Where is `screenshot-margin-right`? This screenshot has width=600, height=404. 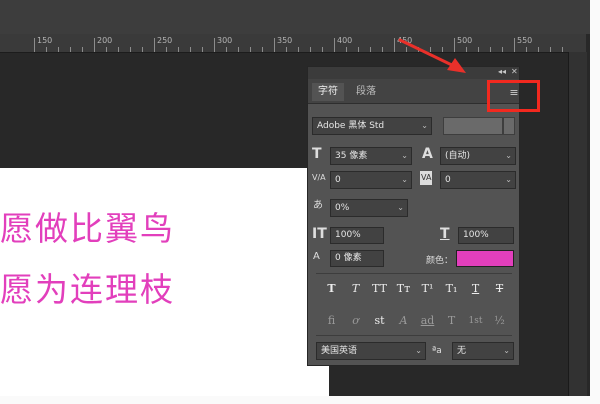 screenshot-margin-right is located at coordinates (595, 202).